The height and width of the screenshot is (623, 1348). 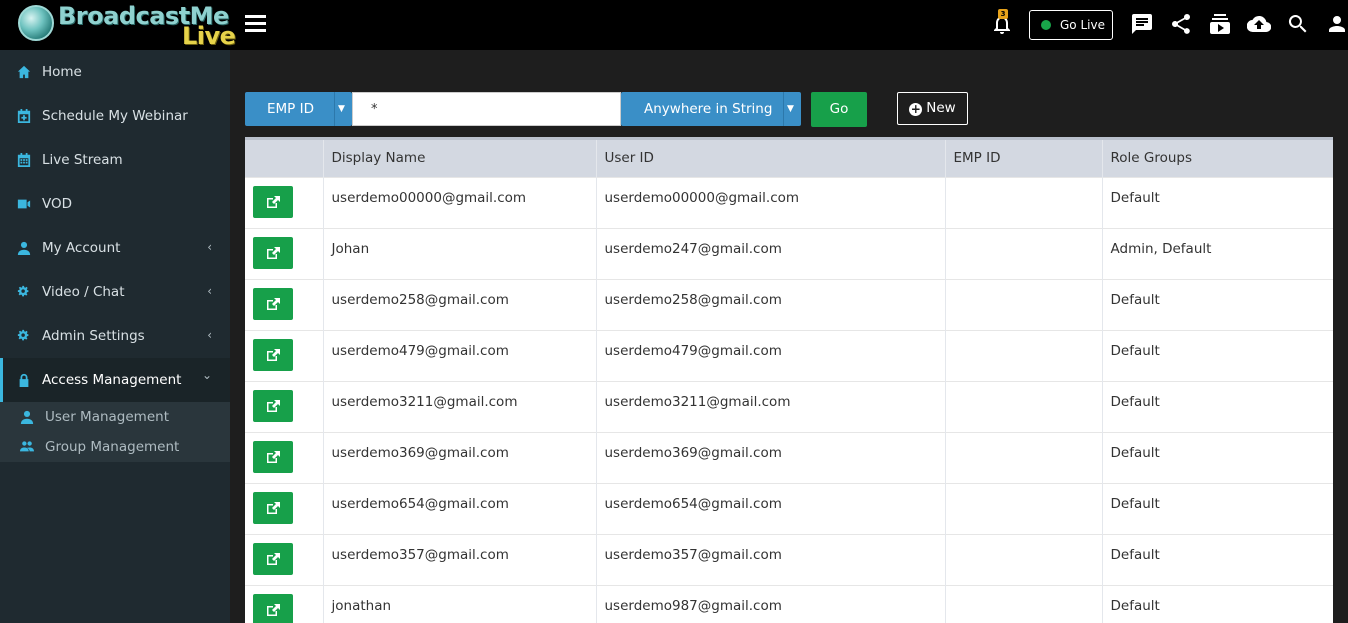 What do you see at coordinates (115, 204) in the screenshot?
I see `sidebar-item-vod: VOD` at bounding box center [115, 204].